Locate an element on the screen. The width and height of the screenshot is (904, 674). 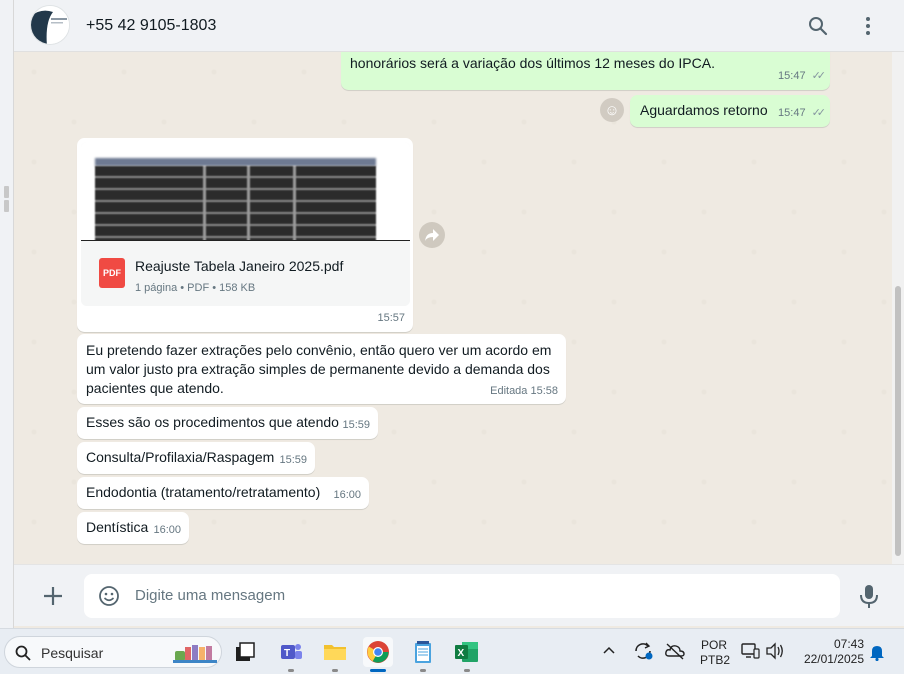
avatar-logo-icon is located at coordinates (50, 25).